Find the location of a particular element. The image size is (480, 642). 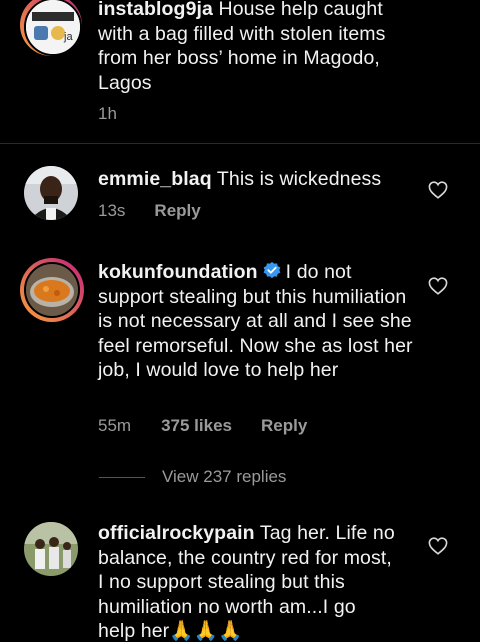

comment-meta: 13s Reply is located at coordinates (149, 211).